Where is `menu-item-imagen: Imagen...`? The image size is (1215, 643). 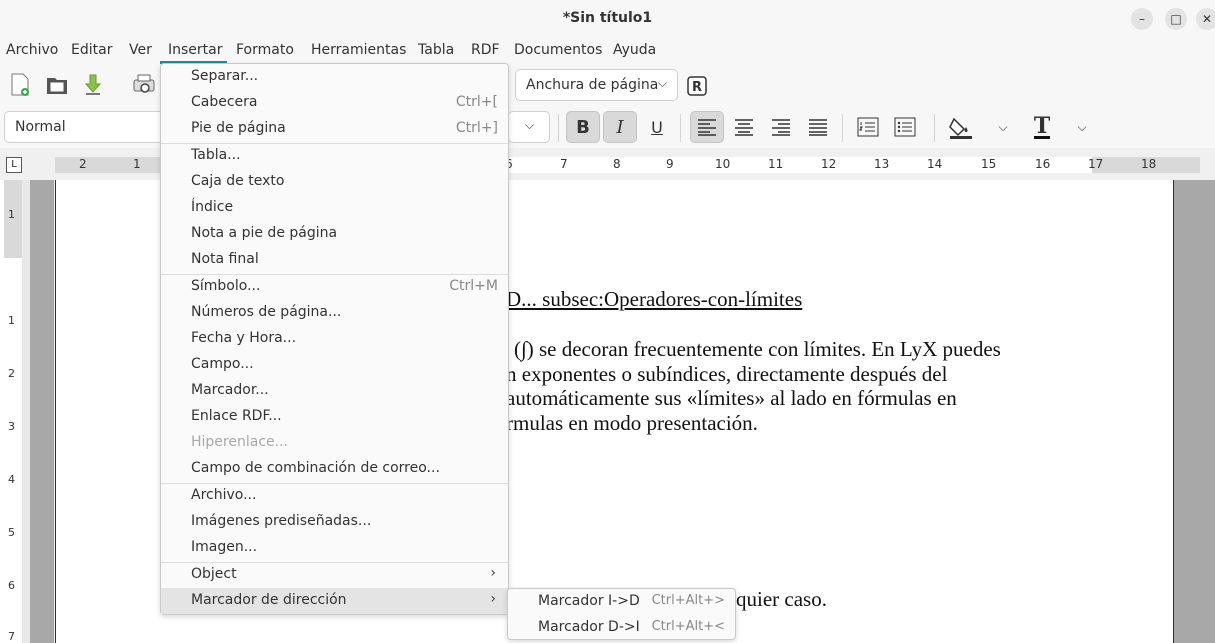
menu-item-imagen: Imagen... is located at coordinates (334, 548).